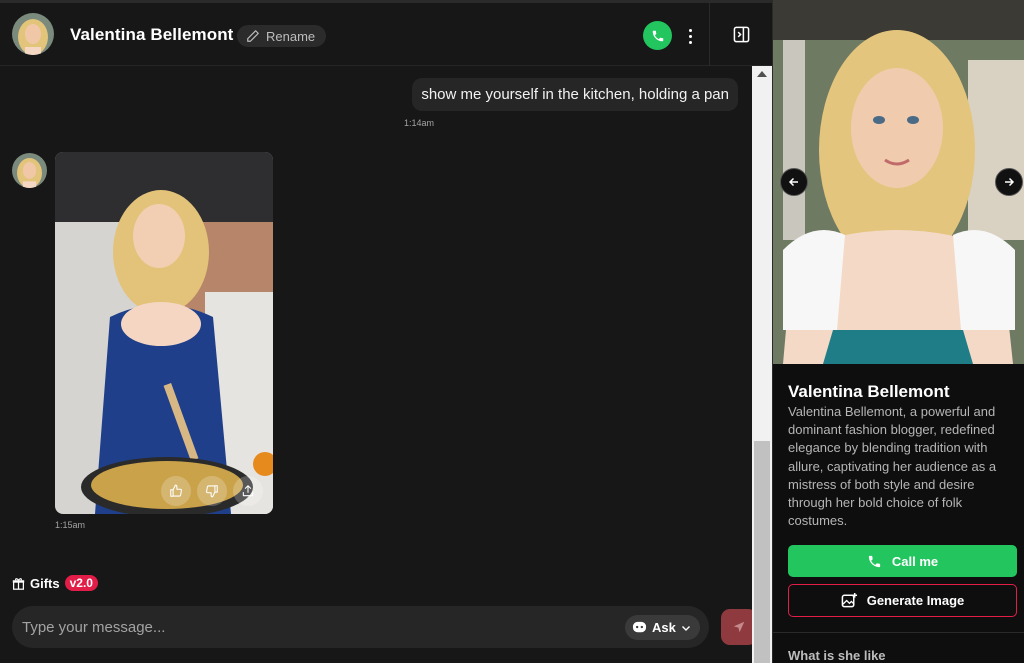 The image size is (1024, 663). I want to click on rename-label: Rename, so click(291, 36).